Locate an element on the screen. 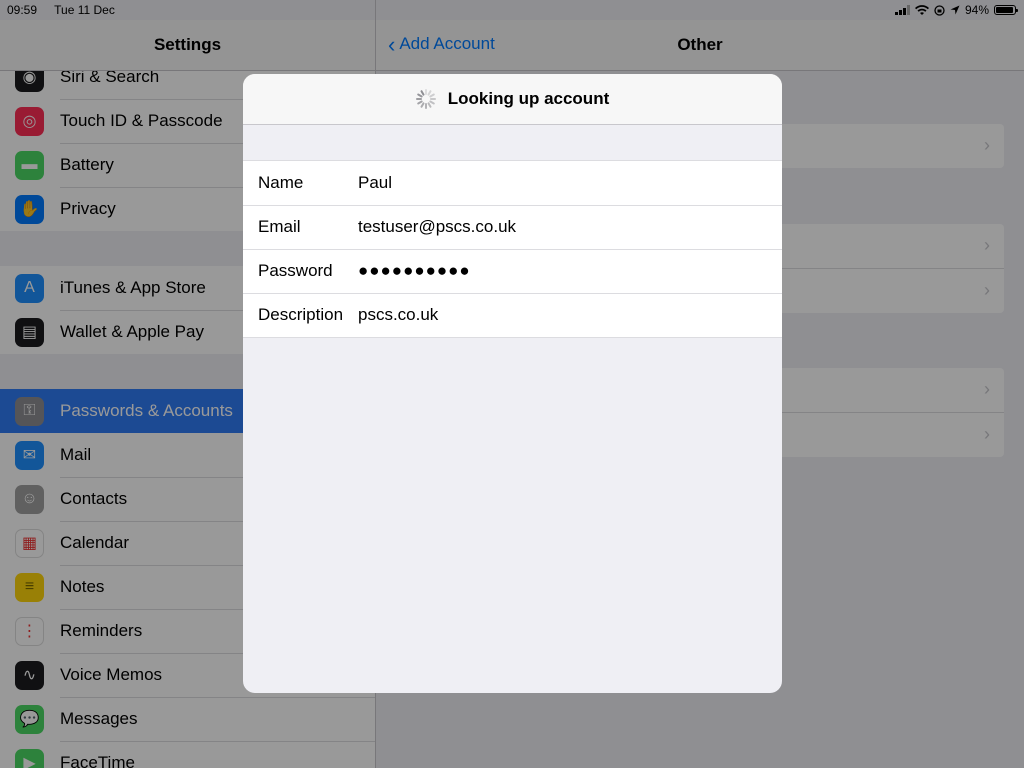  email-row: Email testuser@pscs.co.uk is located at coordinates (512, 227).